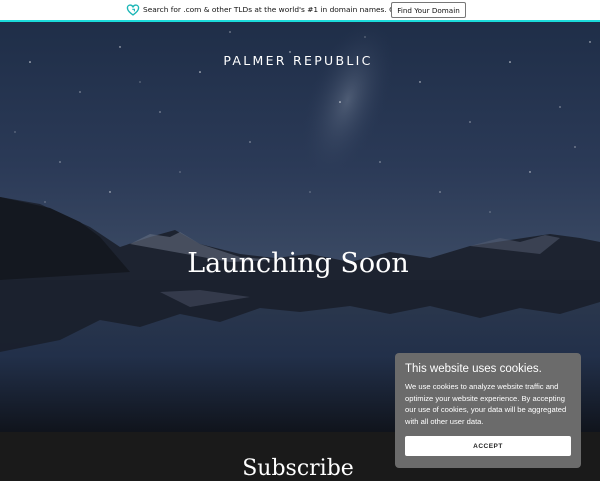 This screenshot has width=600, height=481. What do you see at coordinates (133, 10) in the screenshot?
I see `godaddy-heart-icon` at bounding box center [133, 10].